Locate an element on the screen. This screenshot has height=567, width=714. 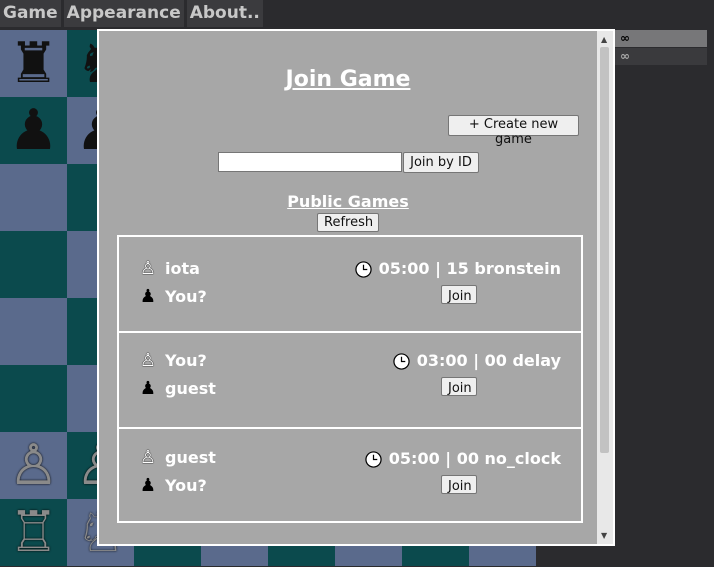
join-by-id-button: Join by ID is located at coordinates (441, 162).